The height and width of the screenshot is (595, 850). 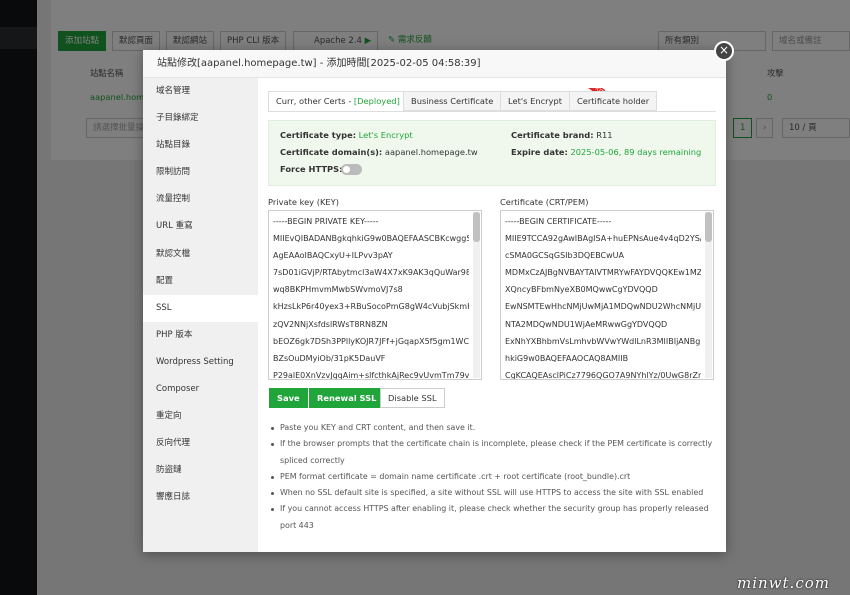 What do you see at coordinates (558, 221) in the screenshot?
I see `text-line: -----BEGIN CERTIFICATE-----` at bounding box center [558, 221].